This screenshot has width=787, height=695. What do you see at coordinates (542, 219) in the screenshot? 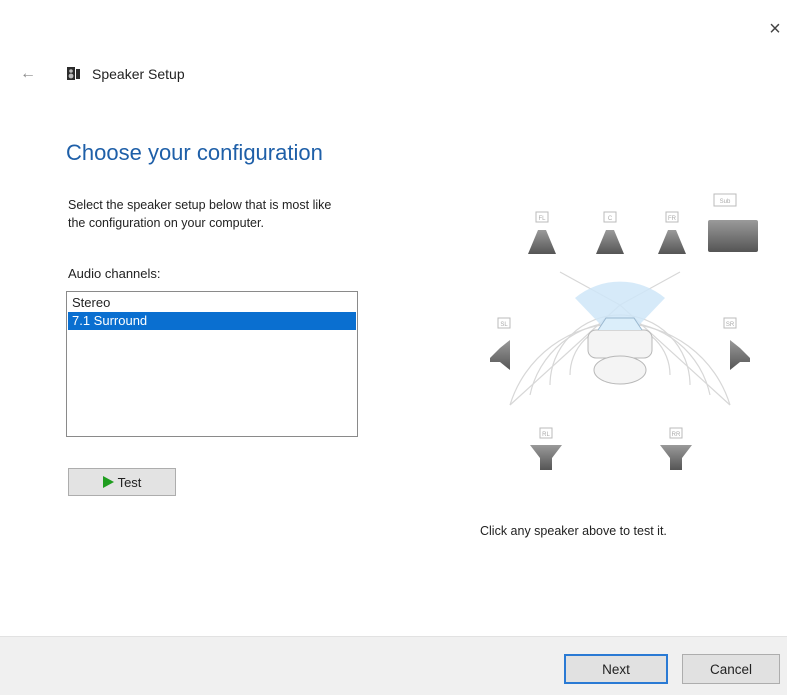
I see `speaker-fl-label: FL` at bounding box center [542, 219].